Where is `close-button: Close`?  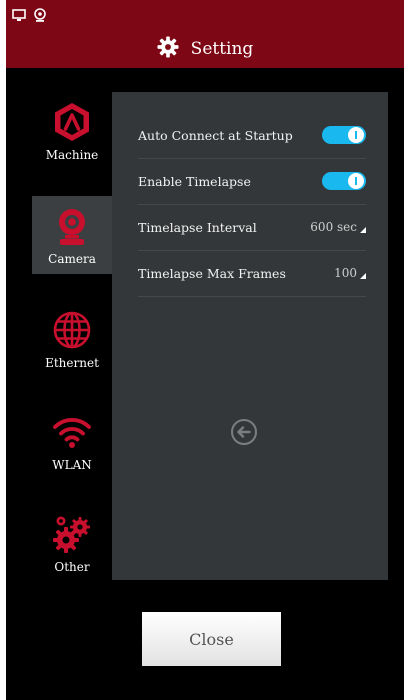 close-button: Close is located at coordinates (211, 639).